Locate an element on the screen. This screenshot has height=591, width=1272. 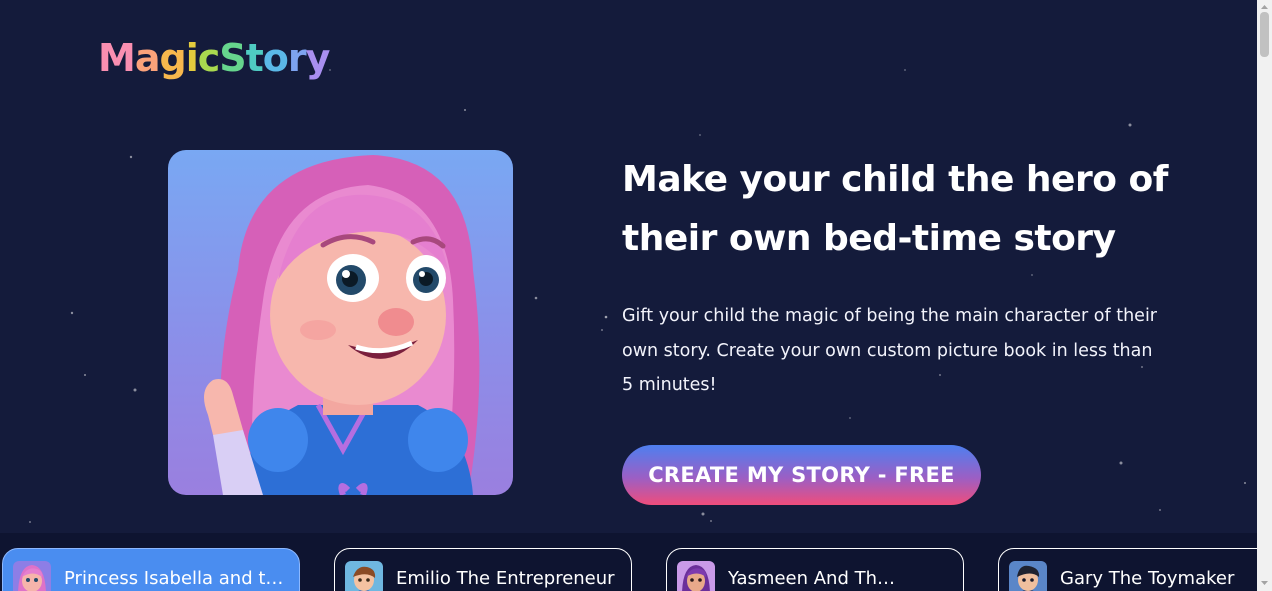
story-title: Princess Isabella and the Magic Kingdom is located at coordinates (179, 578).